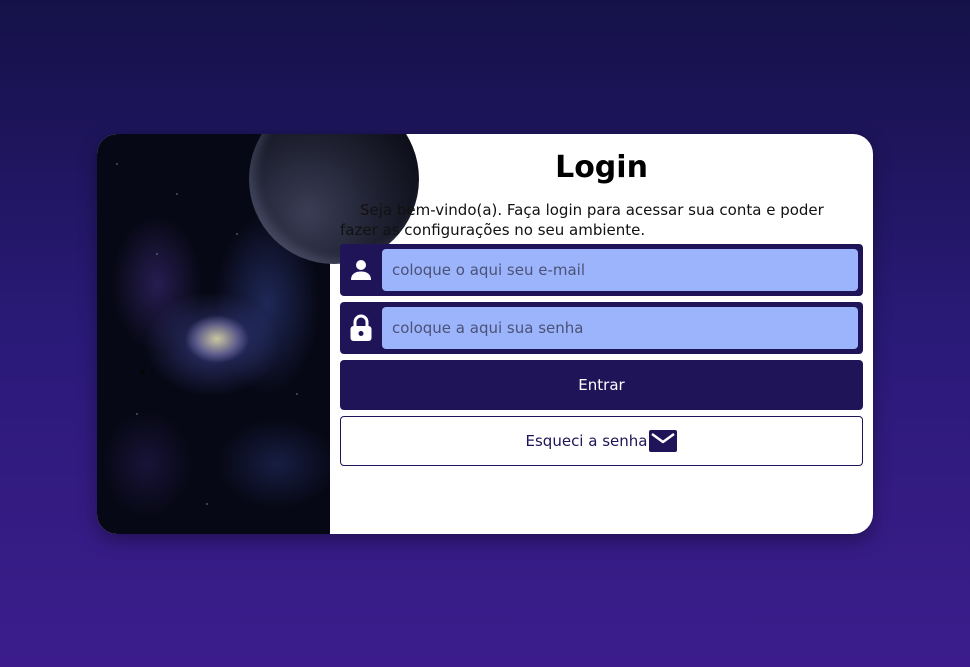  Describe the element at coordinates (601, 167) in the screenshot. I see `page-title: Login` at that location.